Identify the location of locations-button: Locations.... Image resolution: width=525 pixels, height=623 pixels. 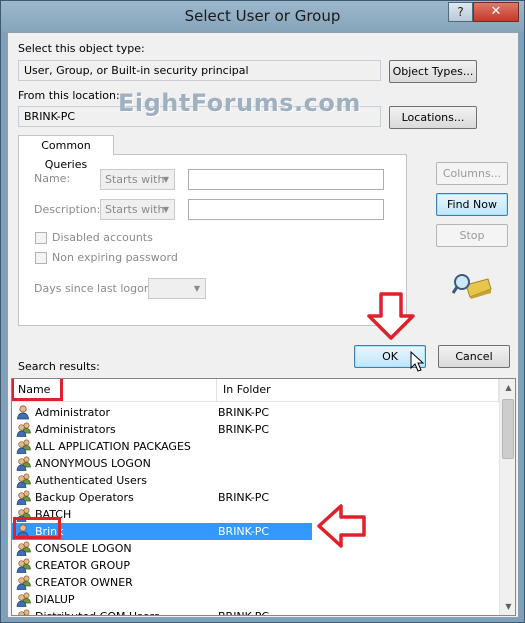
(433, 117).